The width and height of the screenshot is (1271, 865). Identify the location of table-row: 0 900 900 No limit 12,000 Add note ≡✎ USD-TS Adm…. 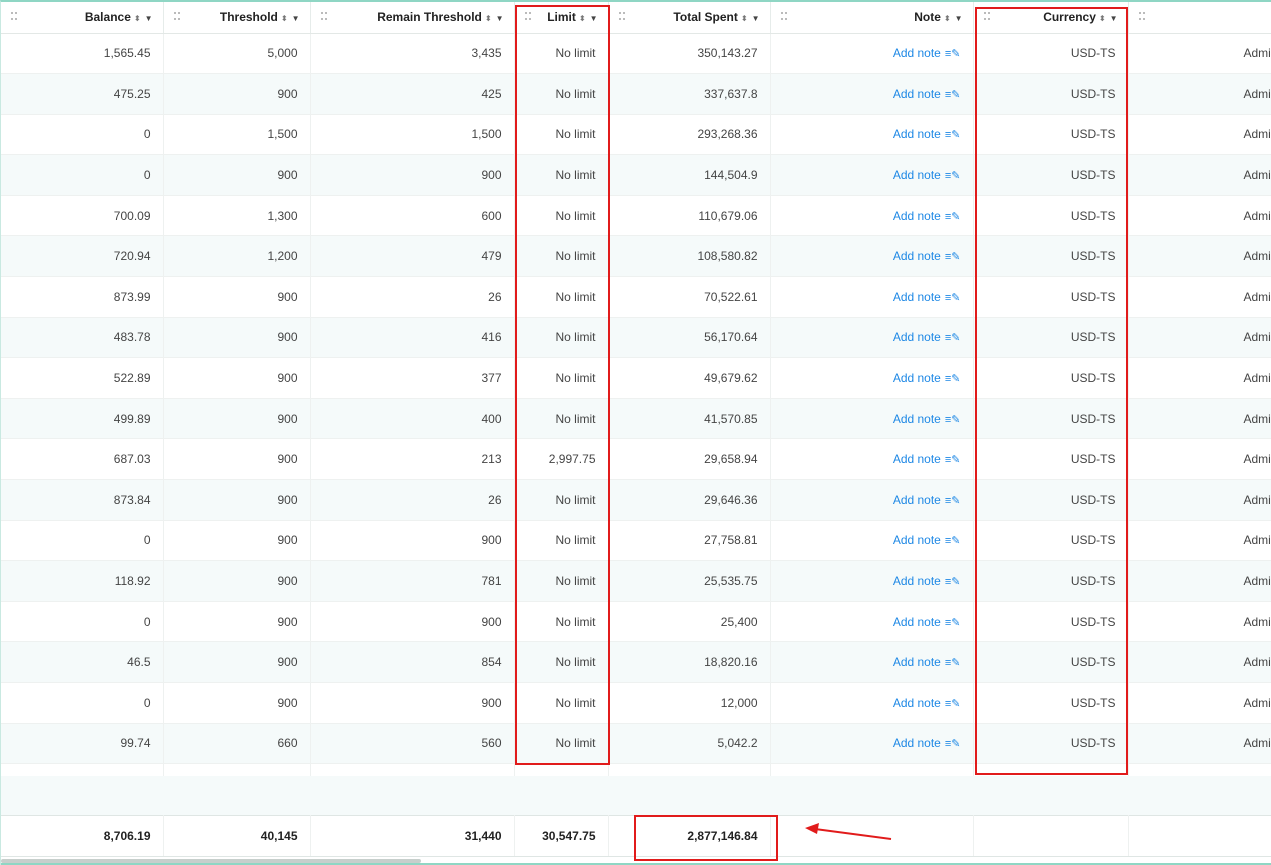
(636, 703).